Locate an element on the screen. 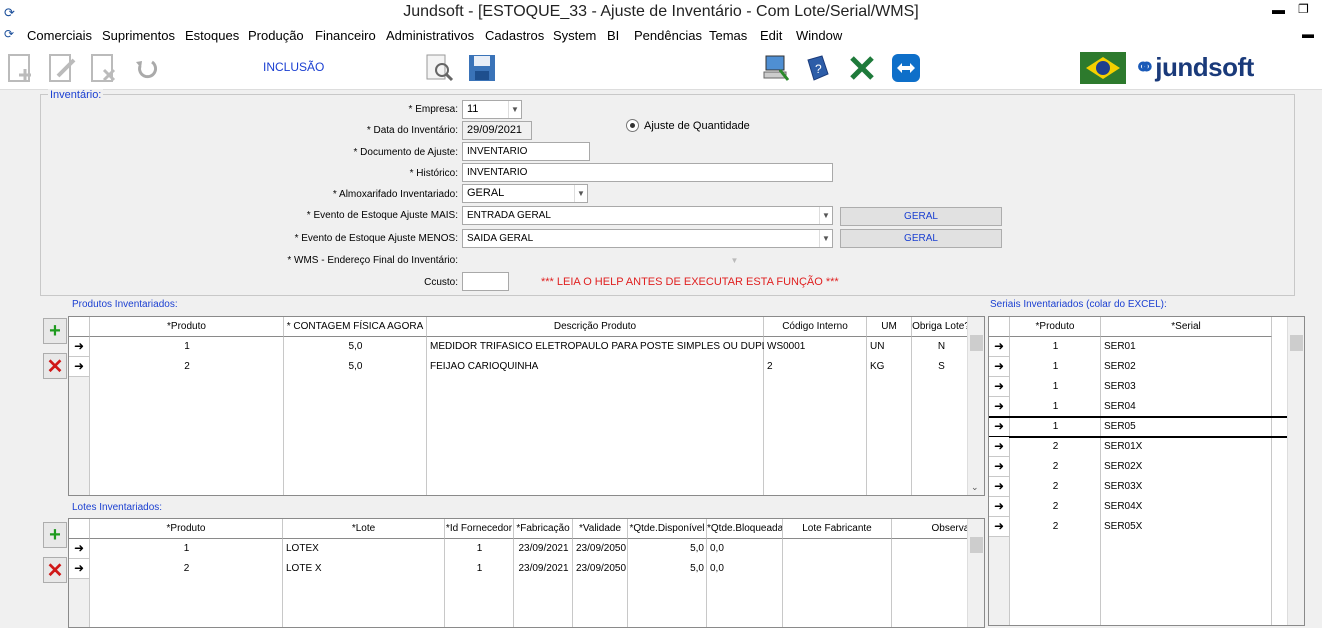 The height and width of the screenshot is (628, 1322). evento-menos-select: SAIDA GERAL ▼ is located at coordinates (647, 238).